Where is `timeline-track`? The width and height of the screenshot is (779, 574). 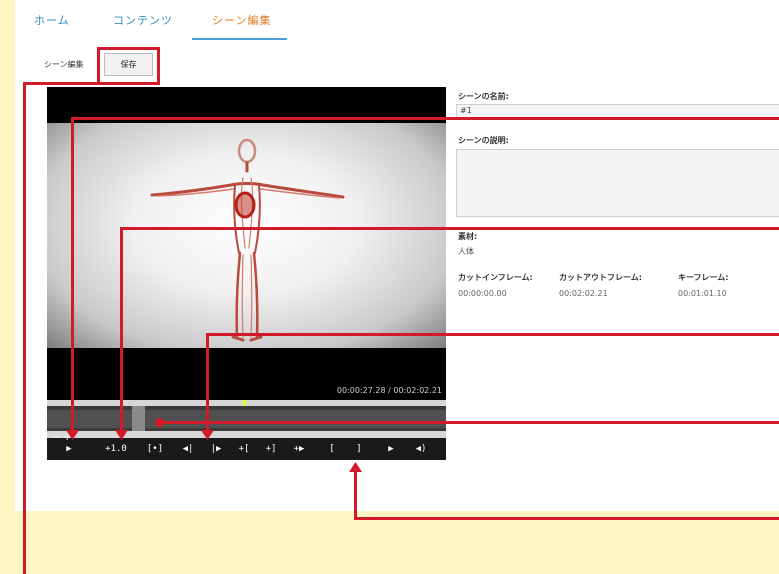
timeline-track is located at coordinates (246, 419).